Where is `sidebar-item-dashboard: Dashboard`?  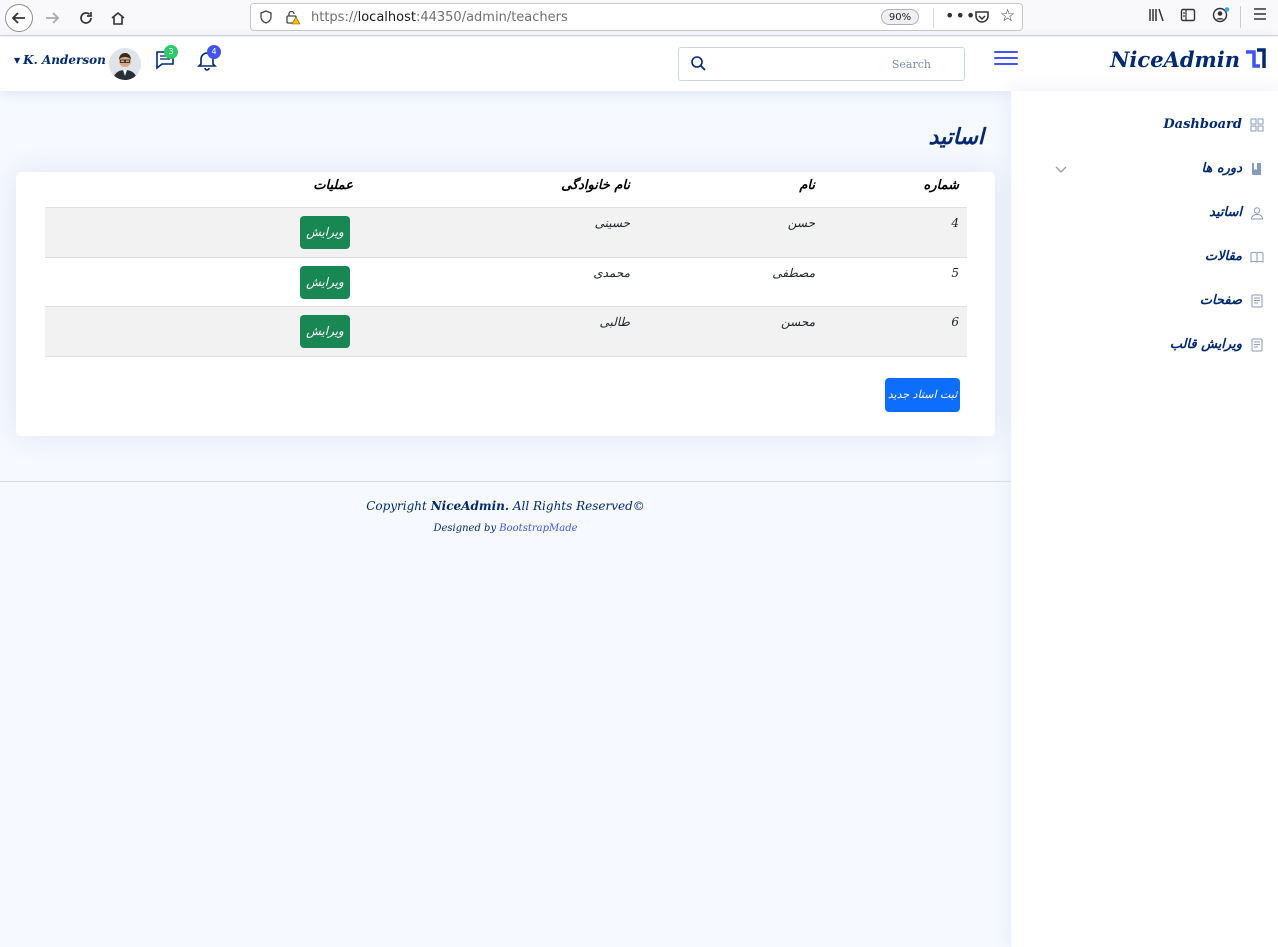 sidebar-item-dashboard: Dashboard is located at coordinates (1213, 124).